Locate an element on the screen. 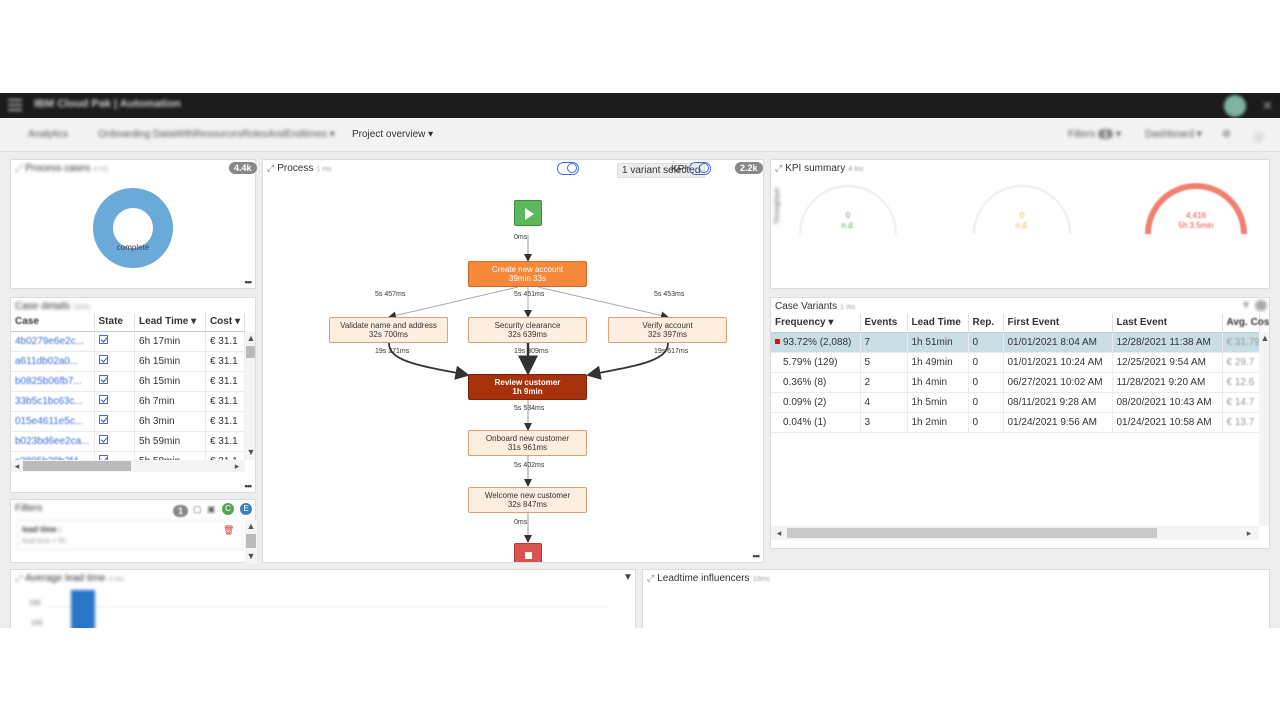  avatar is located at coordinates (1235, 106).